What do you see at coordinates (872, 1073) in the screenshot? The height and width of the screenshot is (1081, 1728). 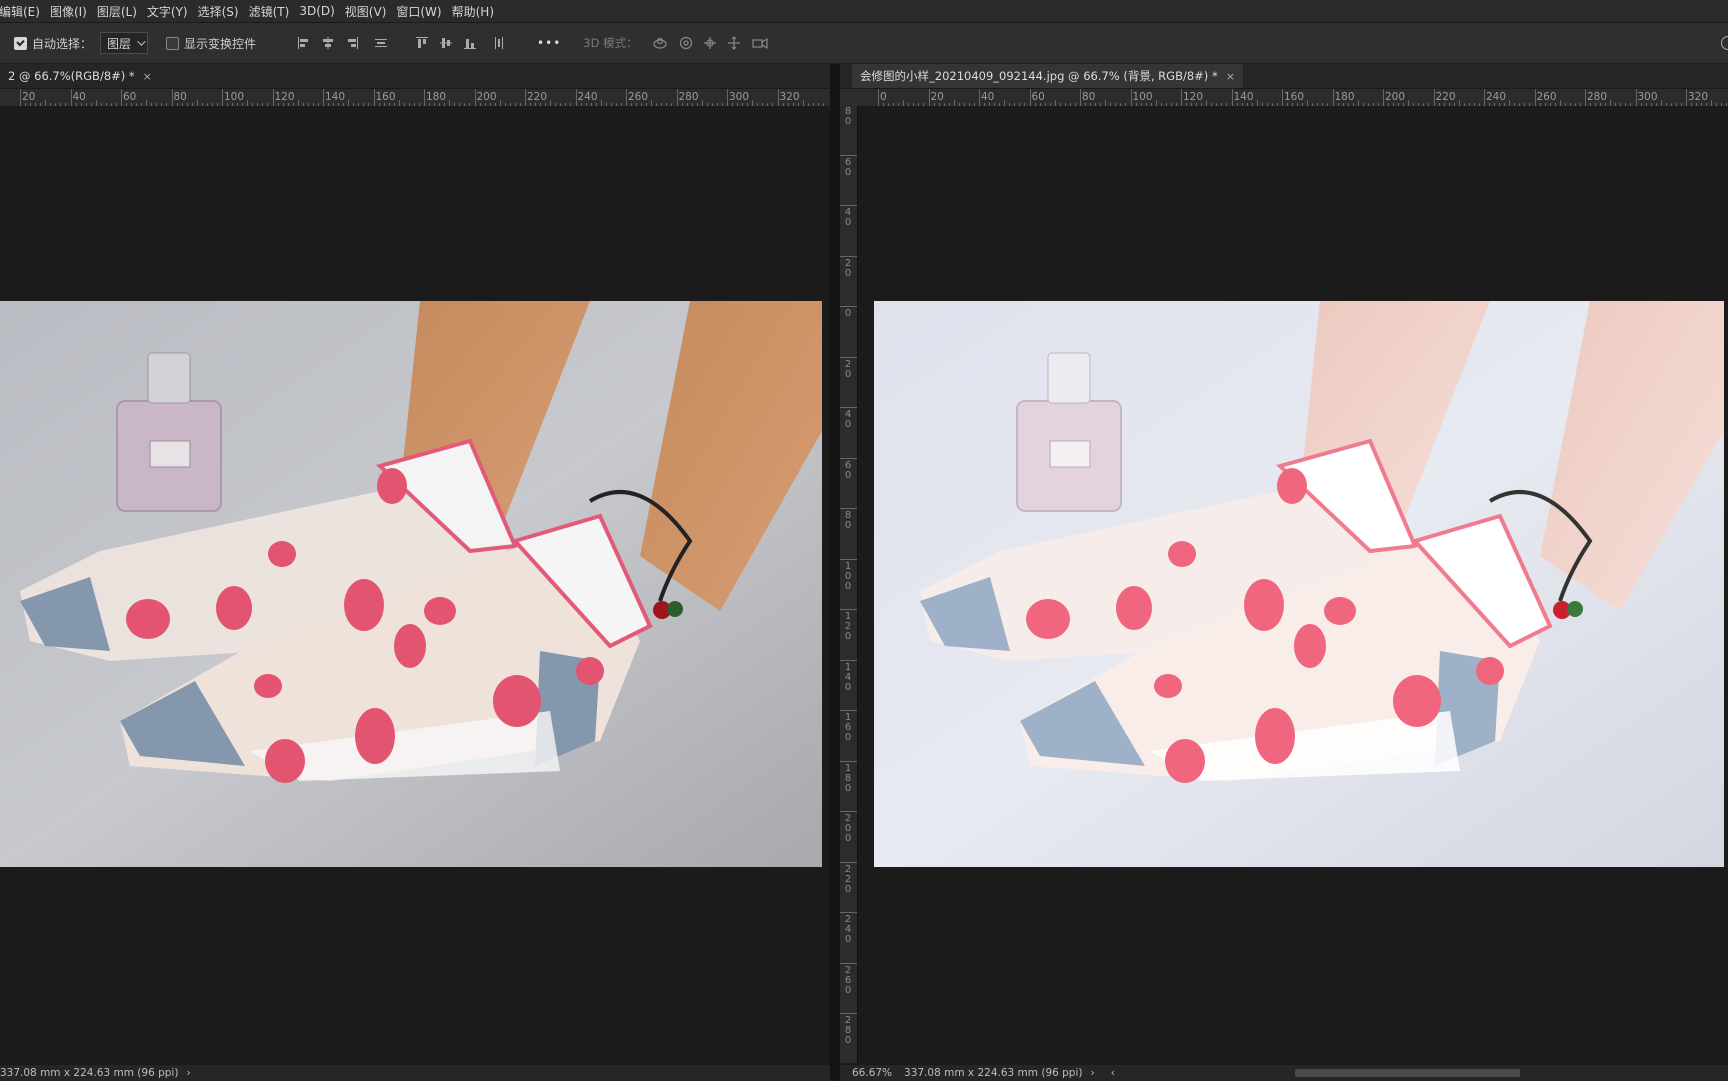 I see `right-zoom-level: 66.67%` at bounding box center [872, 1073].